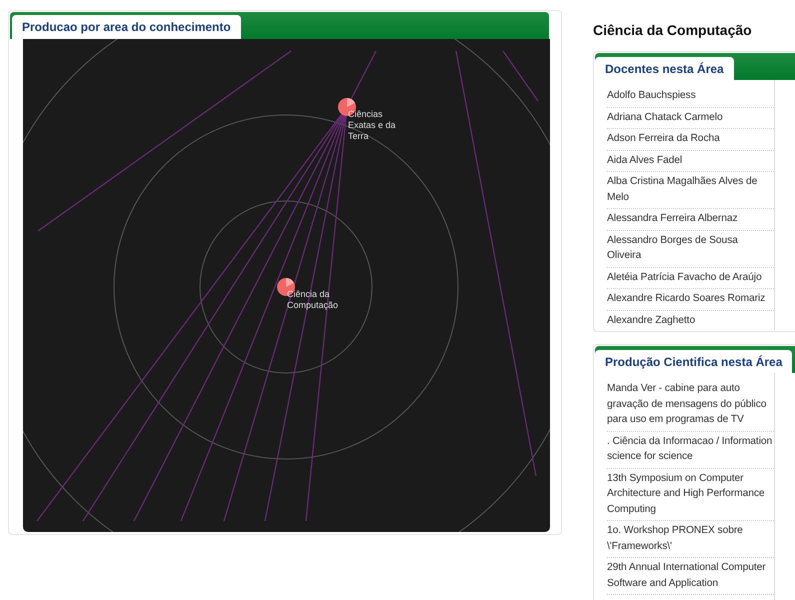  What do you see at coordinates (690, 539) in the screenshot?
I see `list-item: 1o. Workshop PRONEX sobre \'Frameworks\'` at bounding box center [690, 539].